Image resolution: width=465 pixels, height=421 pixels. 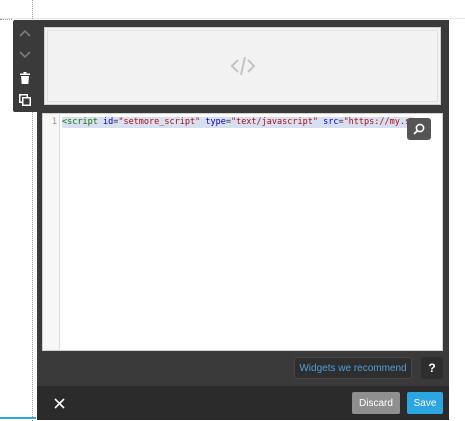 I want to click on editor-footer: Discard Save, so click(x=243, y=403).